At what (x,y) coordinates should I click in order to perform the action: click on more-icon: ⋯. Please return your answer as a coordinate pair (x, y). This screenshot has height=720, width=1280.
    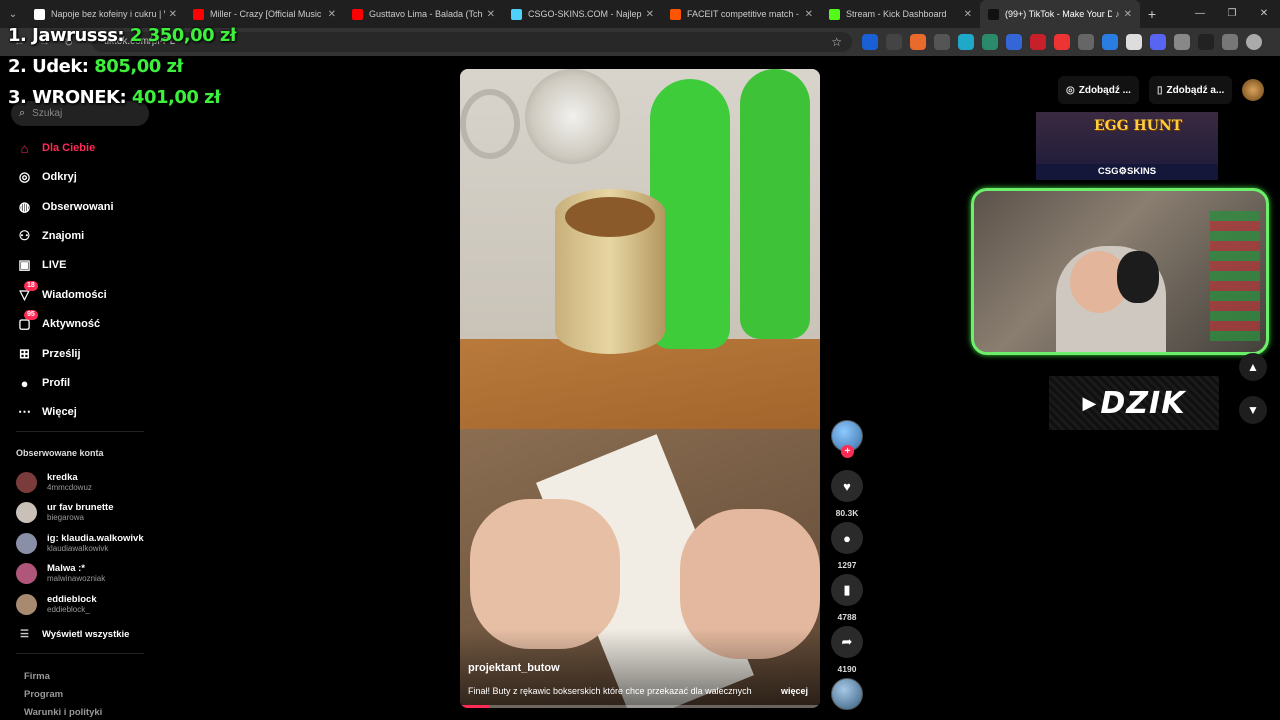
    Looking at the image, I should click on (24, 411).